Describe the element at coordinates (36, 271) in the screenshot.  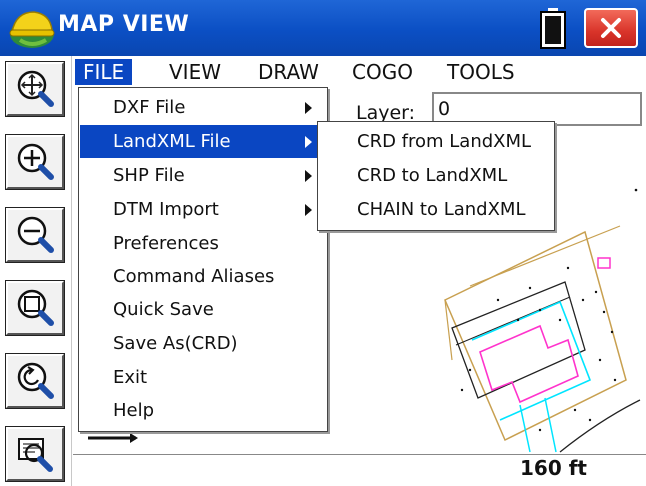
I see `left-toolbar` at that location.